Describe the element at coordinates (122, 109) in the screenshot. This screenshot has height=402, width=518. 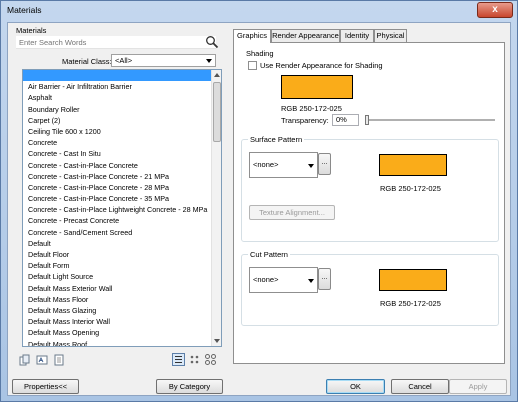
I see `material-list-item: Boundary Roller` at that location.